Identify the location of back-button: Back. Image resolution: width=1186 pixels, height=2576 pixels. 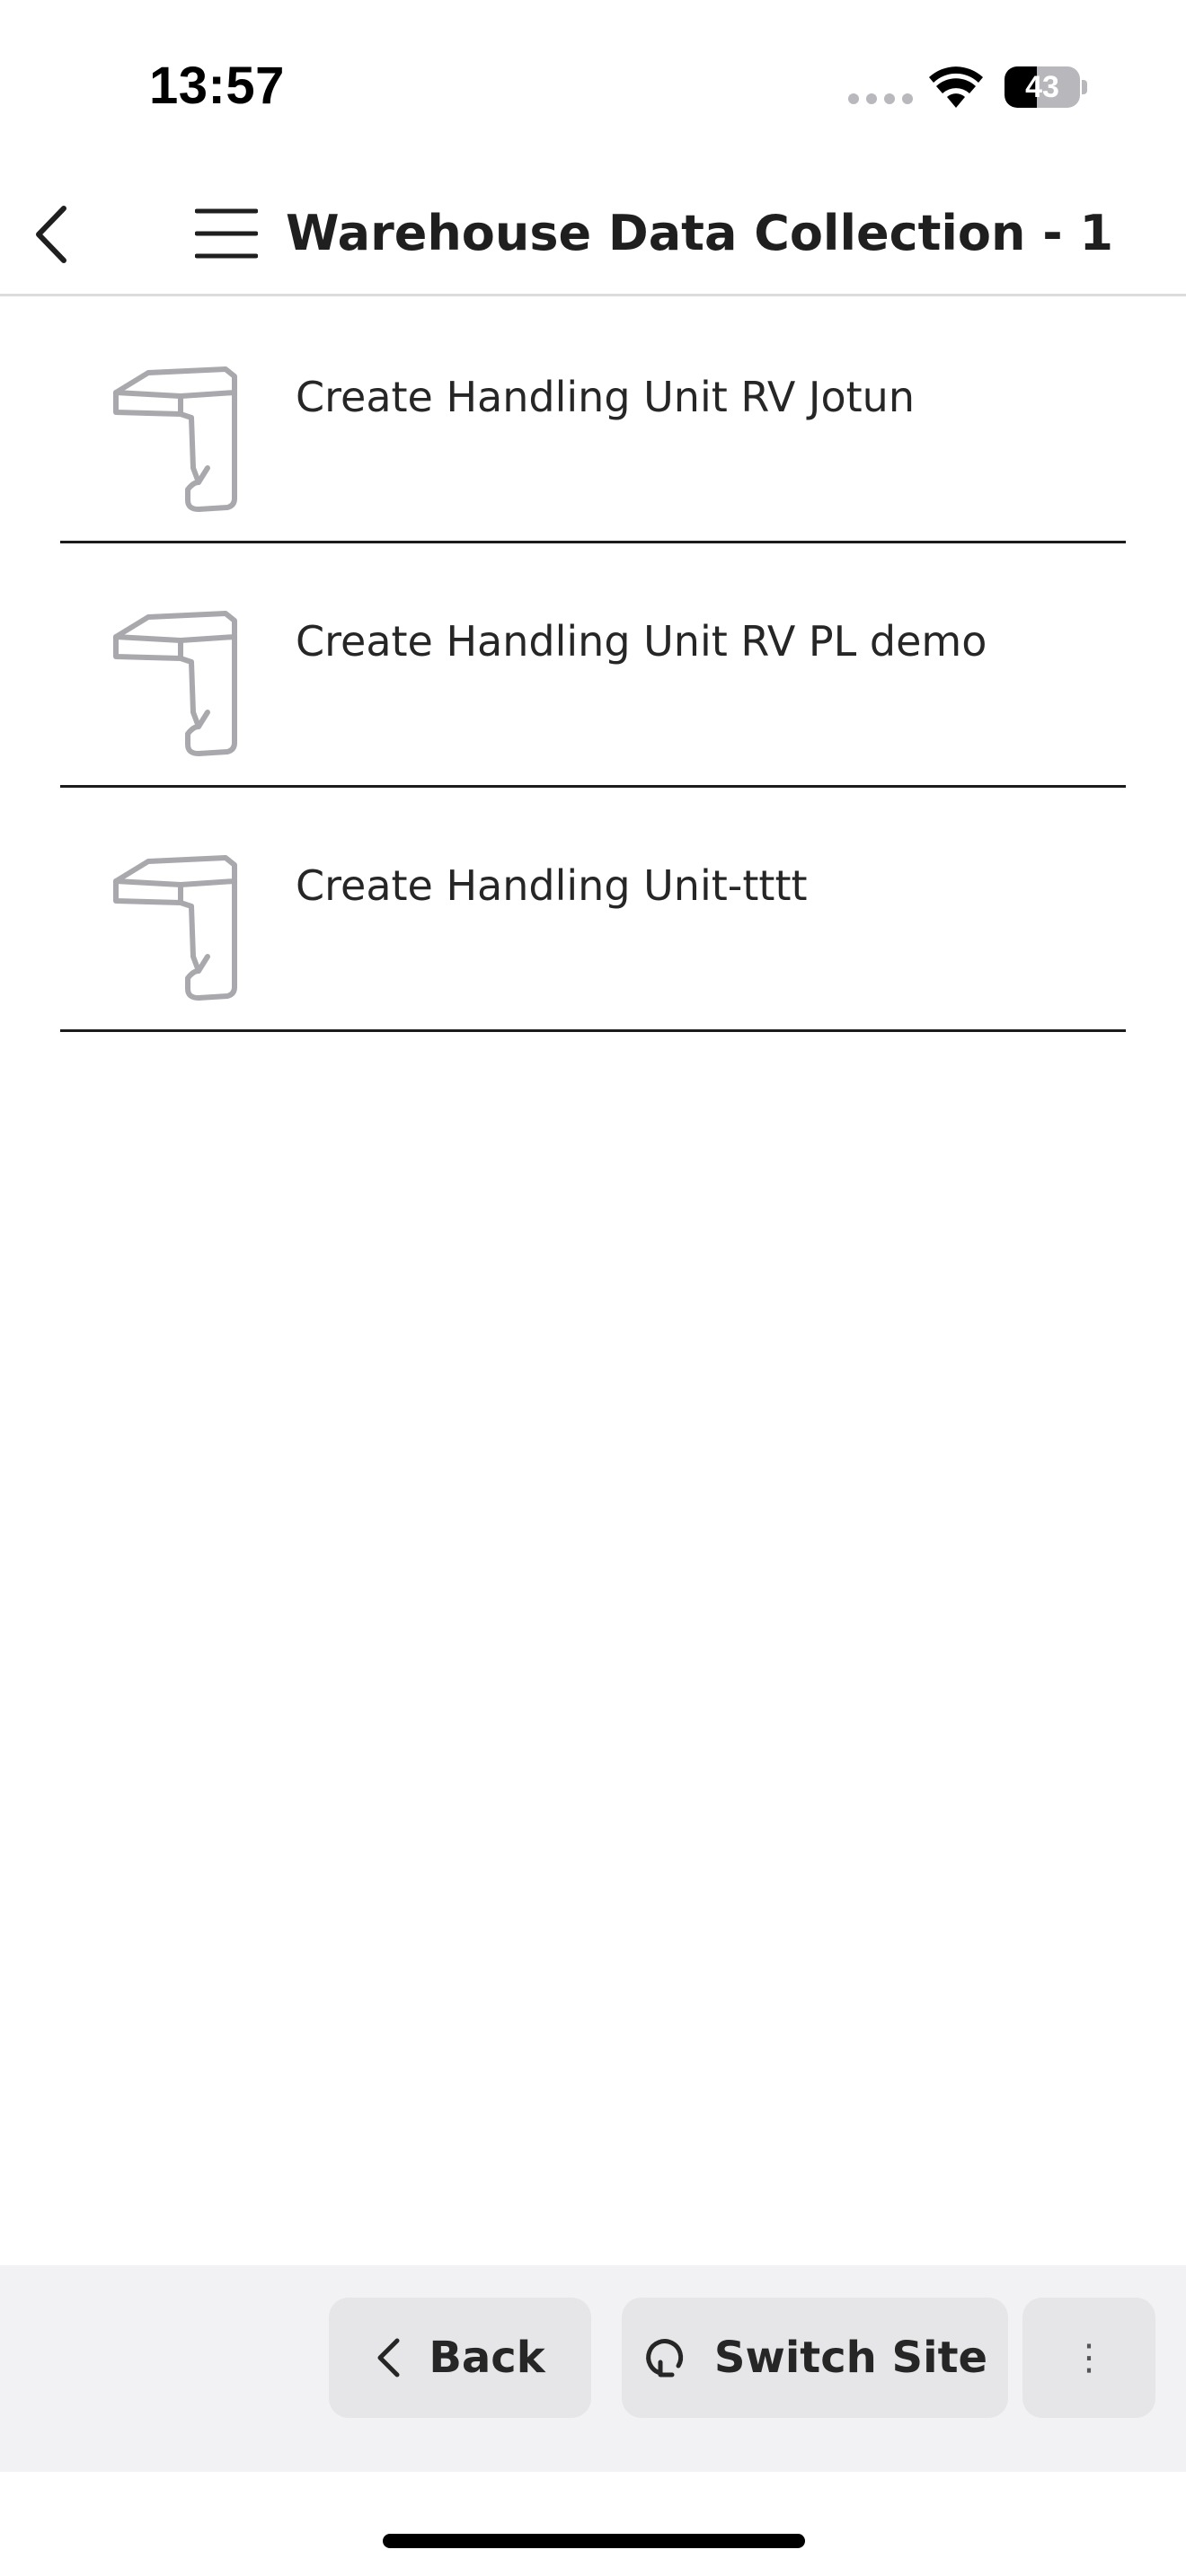
(460, 2358).